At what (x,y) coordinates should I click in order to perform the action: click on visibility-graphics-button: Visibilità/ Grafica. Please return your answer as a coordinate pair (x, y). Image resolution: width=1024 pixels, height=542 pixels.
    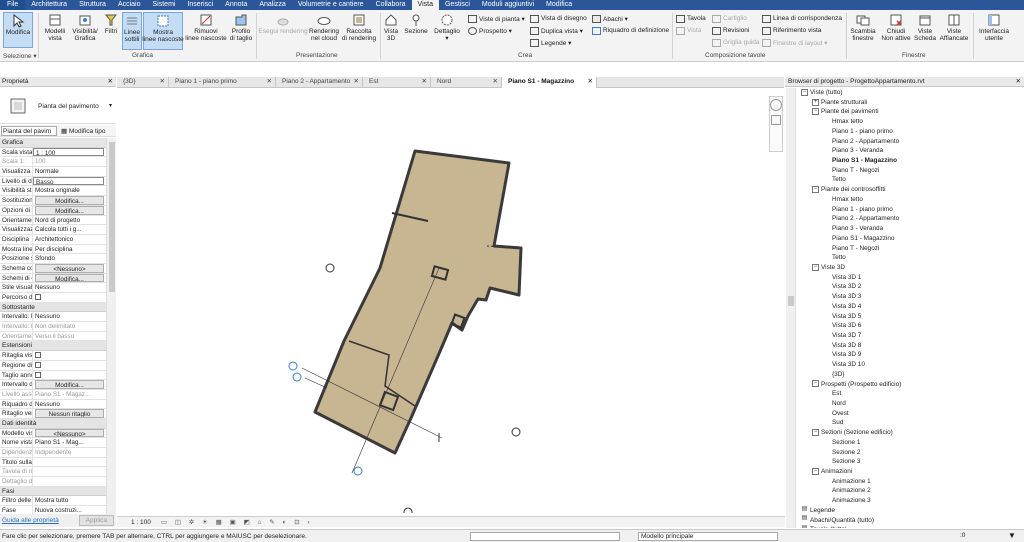
    Looking at the image, I should click on (85, 27).